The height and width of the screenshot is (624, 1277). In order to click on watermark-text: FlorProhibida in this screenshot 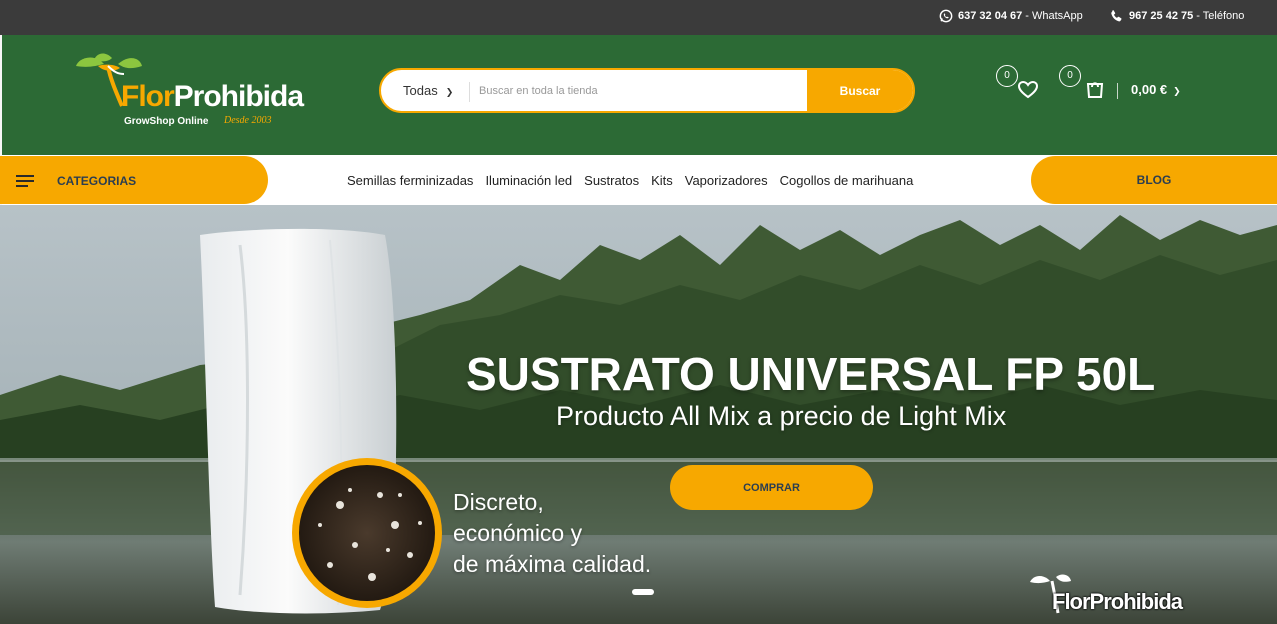, I will do `click(1117, 601)`.